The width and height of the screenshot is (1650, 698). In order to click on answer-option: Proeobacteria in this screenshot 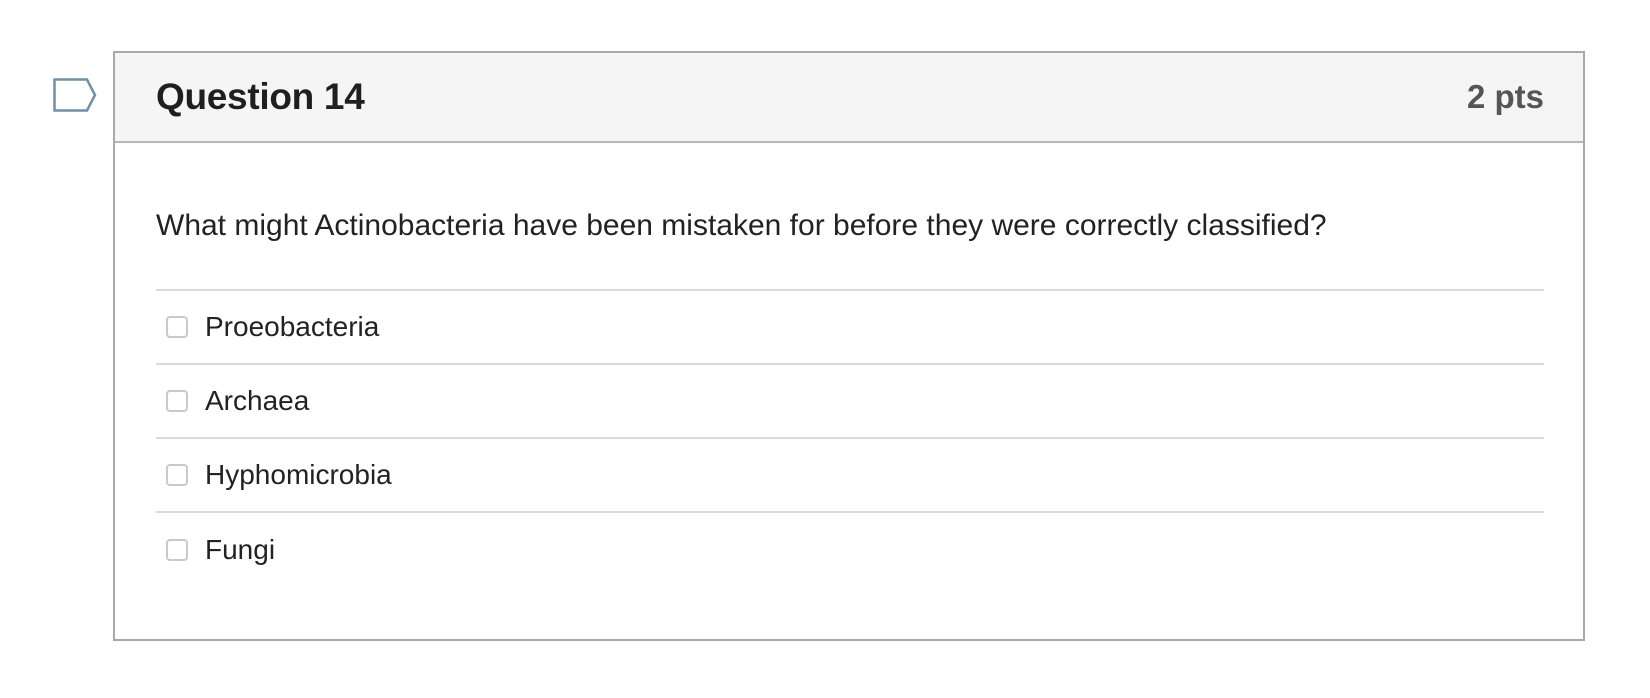, I will do `click(850, 328)`.